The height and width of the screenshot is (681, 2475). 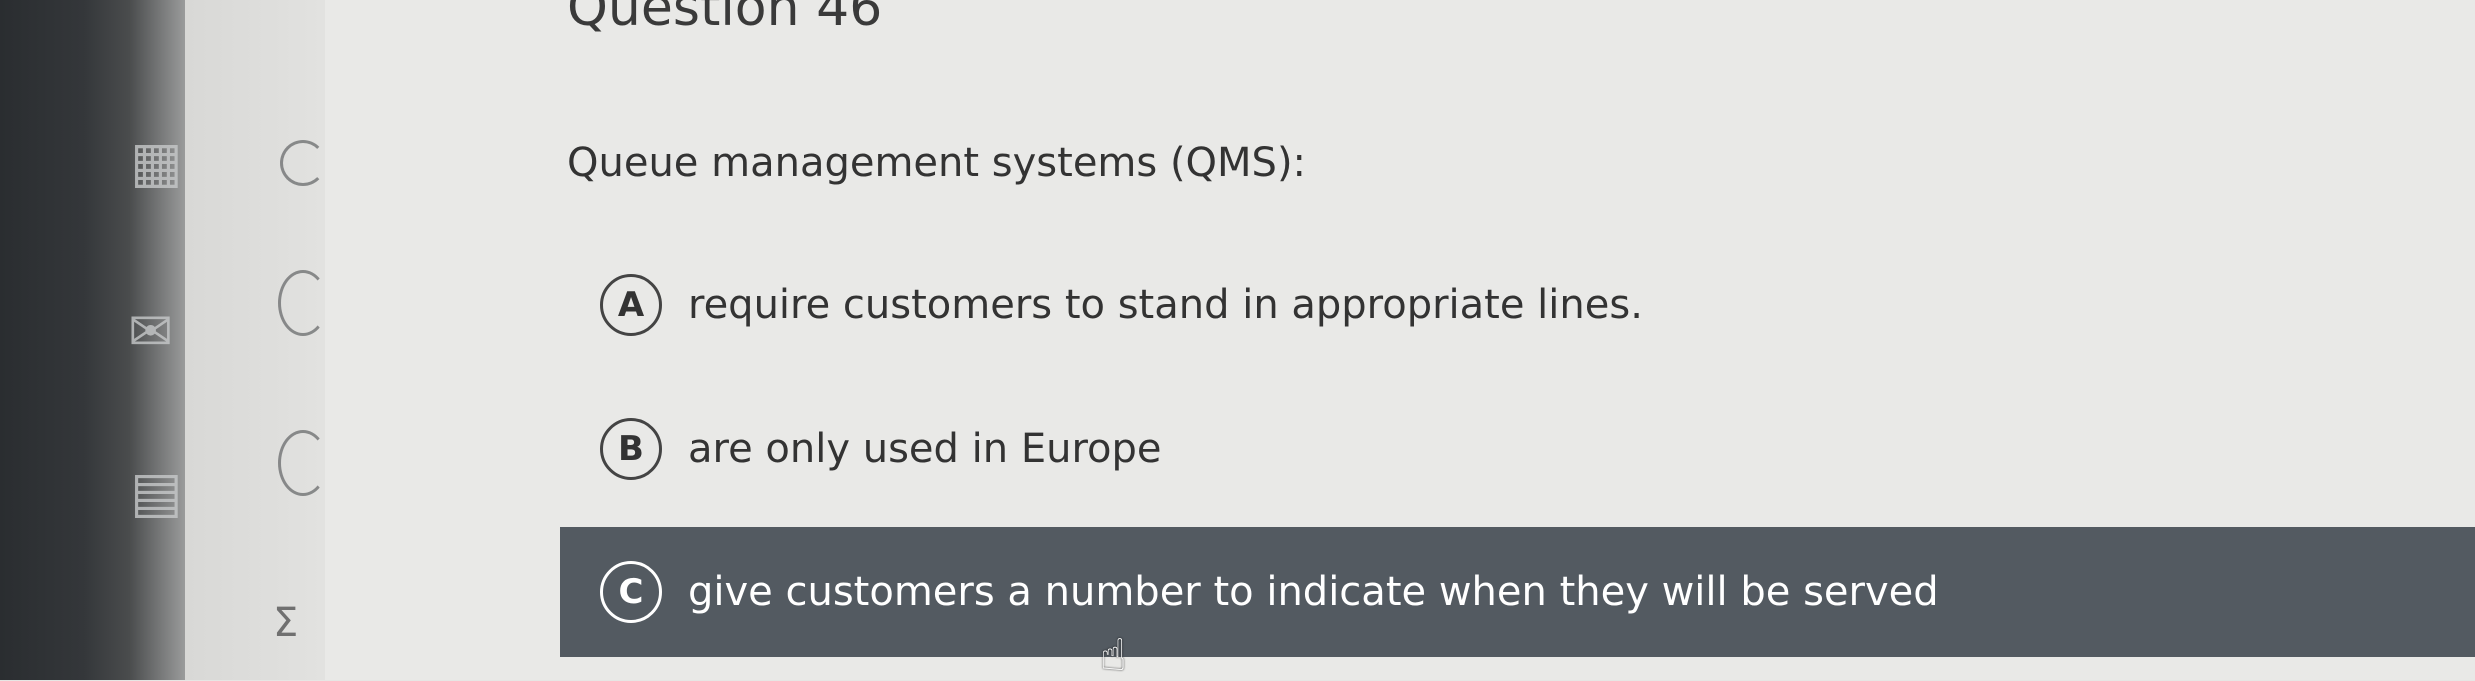 I want to click on option-letter: A, so click(x=631, y=305).